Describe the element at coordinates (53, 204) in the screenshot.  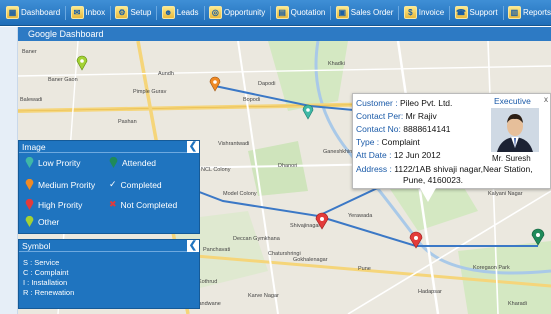
I see `legend-high-priority: High Prority` at that location.